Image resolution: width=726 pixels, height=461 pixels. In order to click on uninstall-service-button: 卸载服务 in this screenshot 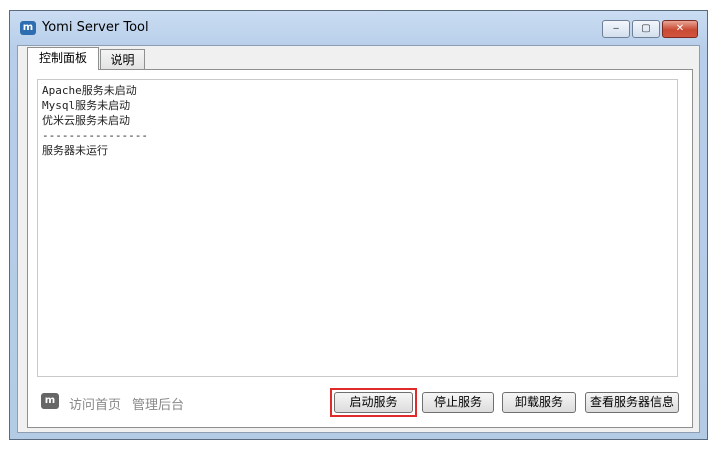, I will do `click(539, 402)`.